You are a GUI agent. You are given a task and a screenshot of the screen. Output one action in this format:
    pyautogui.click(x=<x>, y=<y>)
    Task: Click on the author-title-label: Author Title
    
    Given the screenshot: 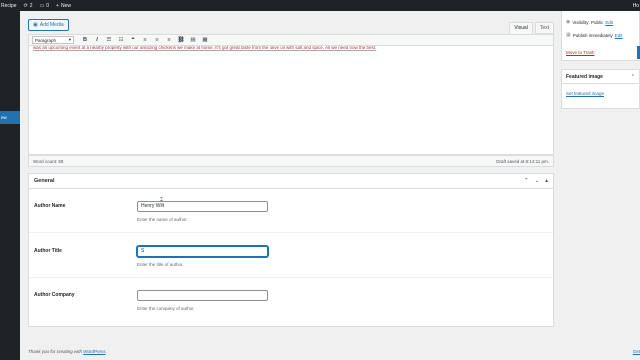 What is the action you would take?
    pyautogui.click(x=48, y=251)
    